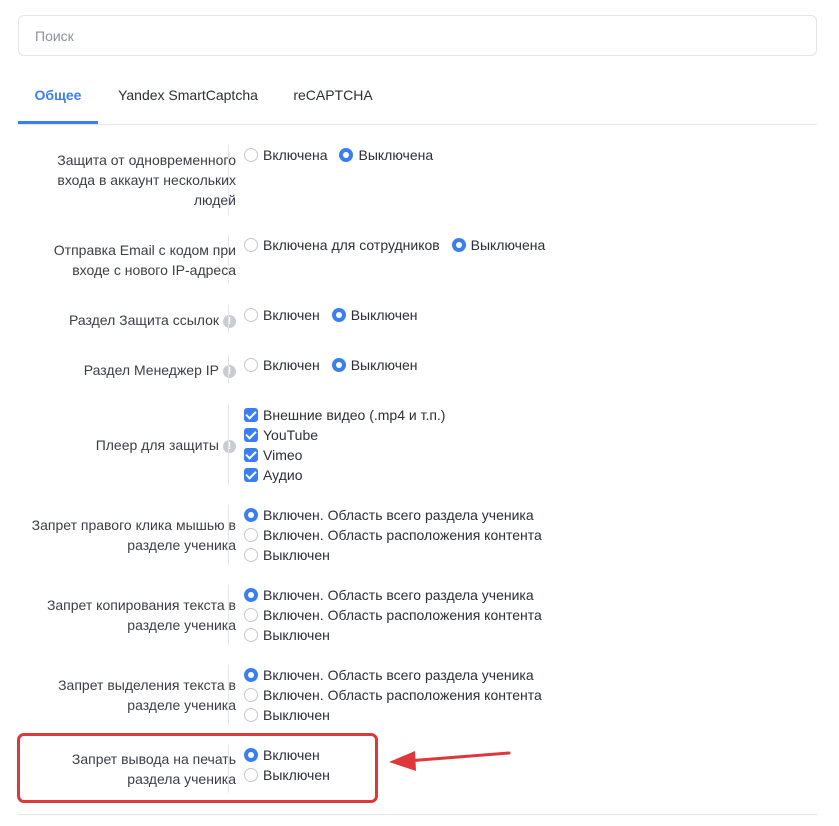 This screenshot has width=839, height=826. What do you see at coordinates (342, 245) in the screenshot?
I see `radio-email-ip-staff: Включена для сотрудников` at bounding box center [342, 245].